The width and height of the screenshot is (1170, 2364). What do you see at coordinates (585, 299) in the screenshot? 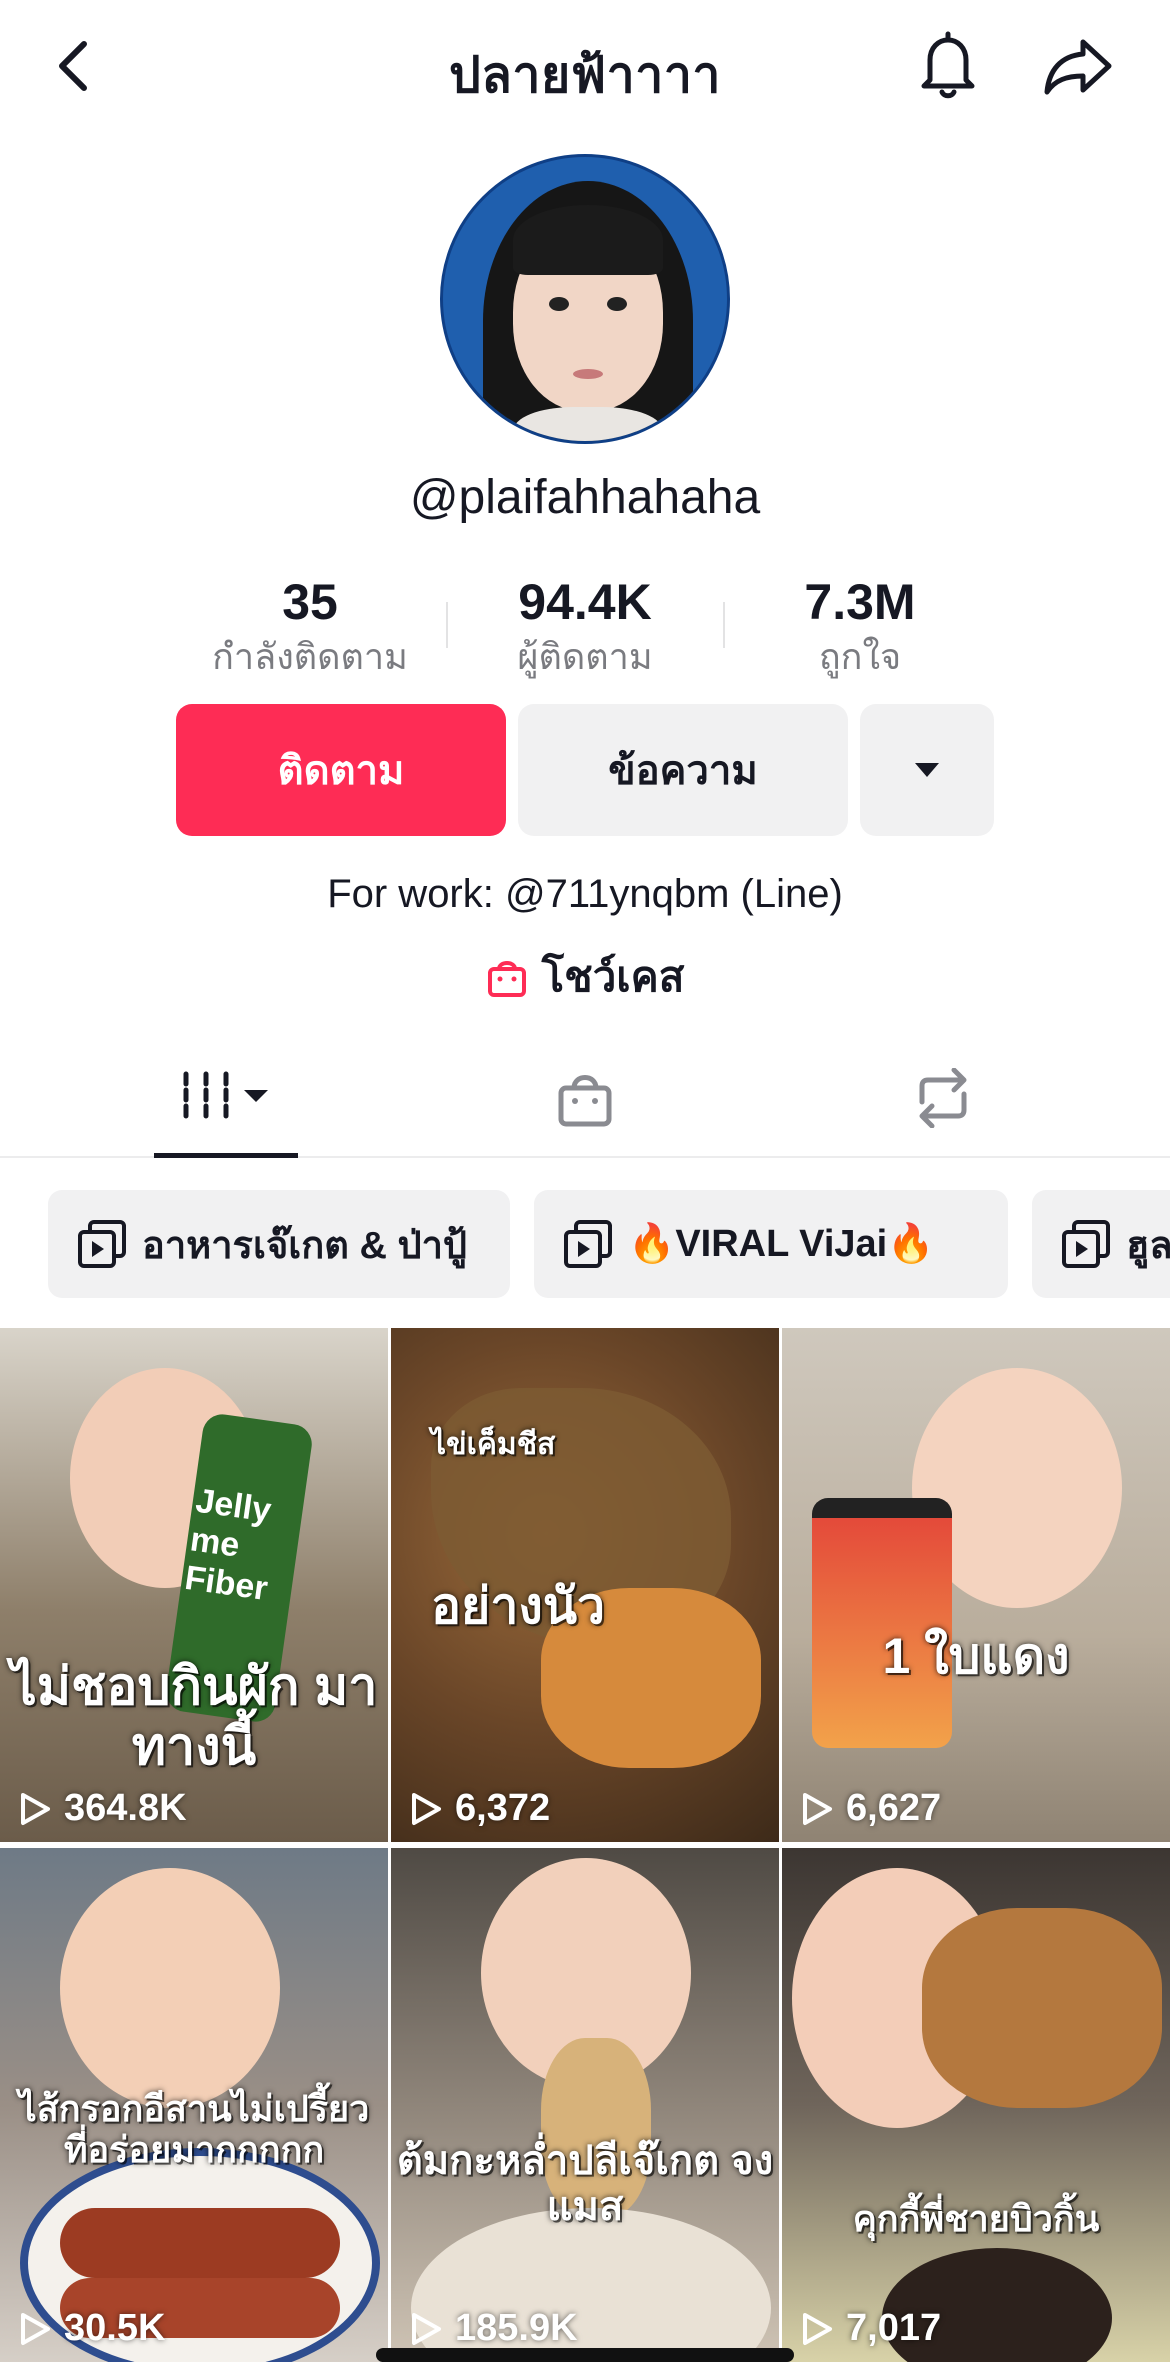
I see `avatar` at bounding box center [585, 299].